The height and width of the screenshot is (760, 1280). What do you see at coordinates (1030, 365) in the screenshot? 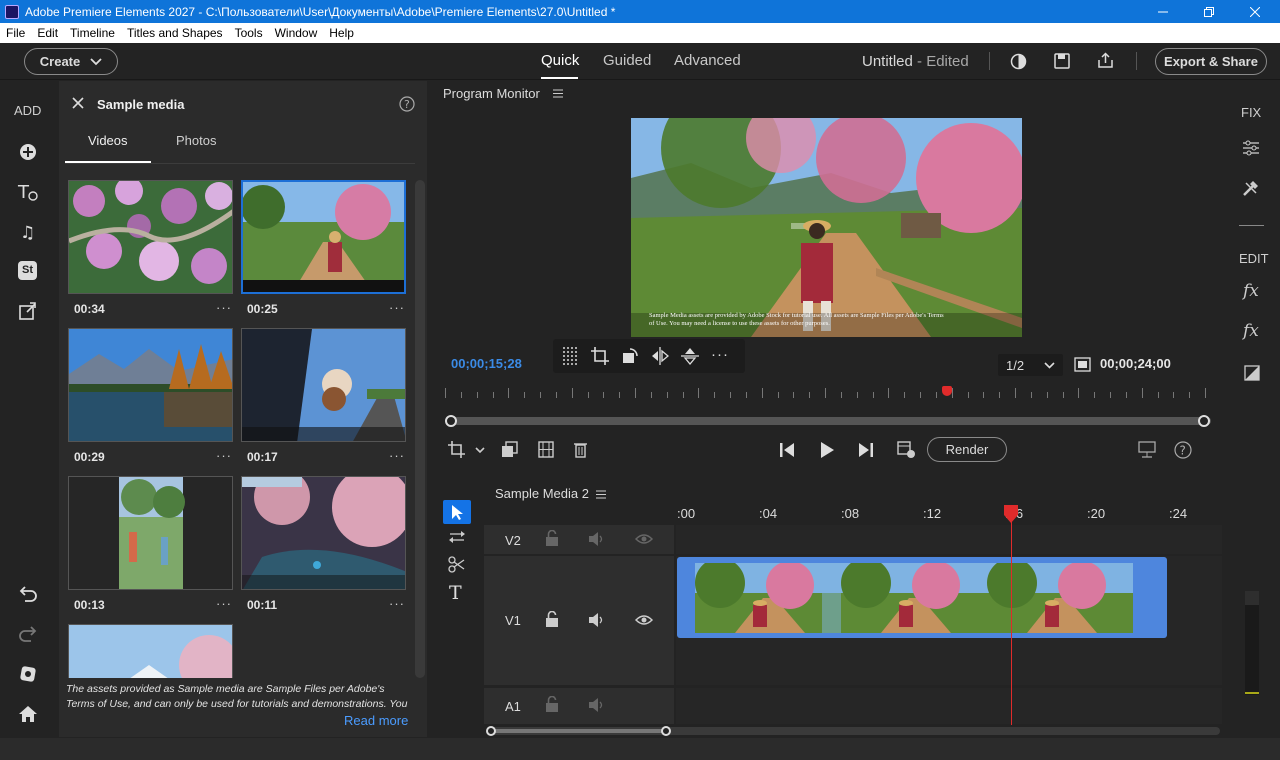
I see `resolution-select: 1/2` at bounding box center [1030, 365].